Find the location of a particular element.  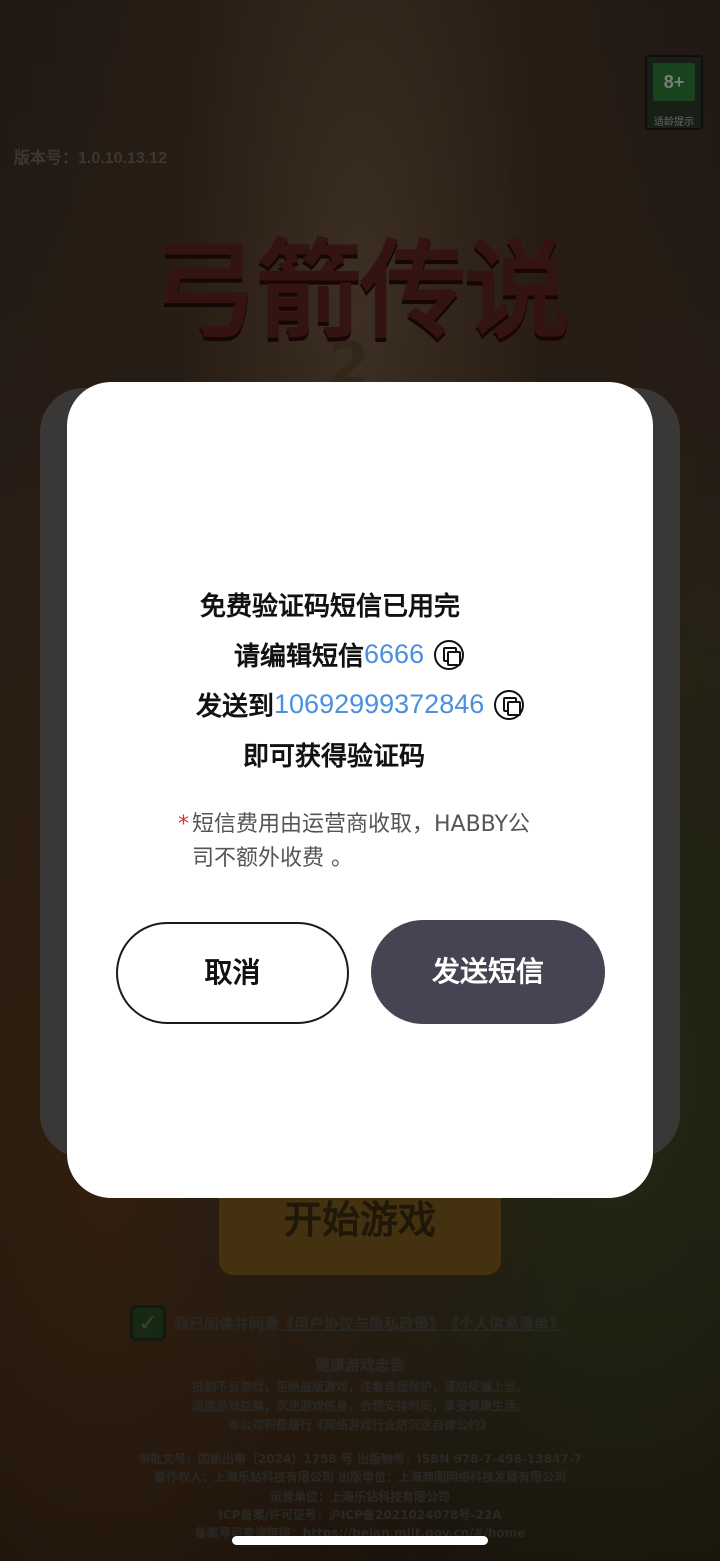

dialog-message-line-2: 请编辑短信 6666 is located at coordinates (349, 654).